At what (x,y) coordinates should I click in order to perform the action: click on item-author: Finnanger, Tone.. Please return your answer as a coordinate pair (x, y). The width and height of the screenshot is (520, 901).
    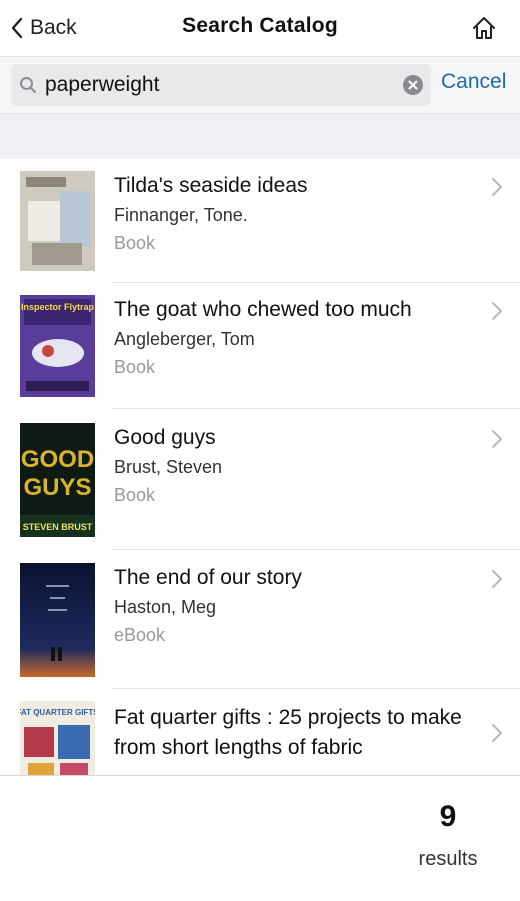
    Looking at the image, I should click on (181, 215).